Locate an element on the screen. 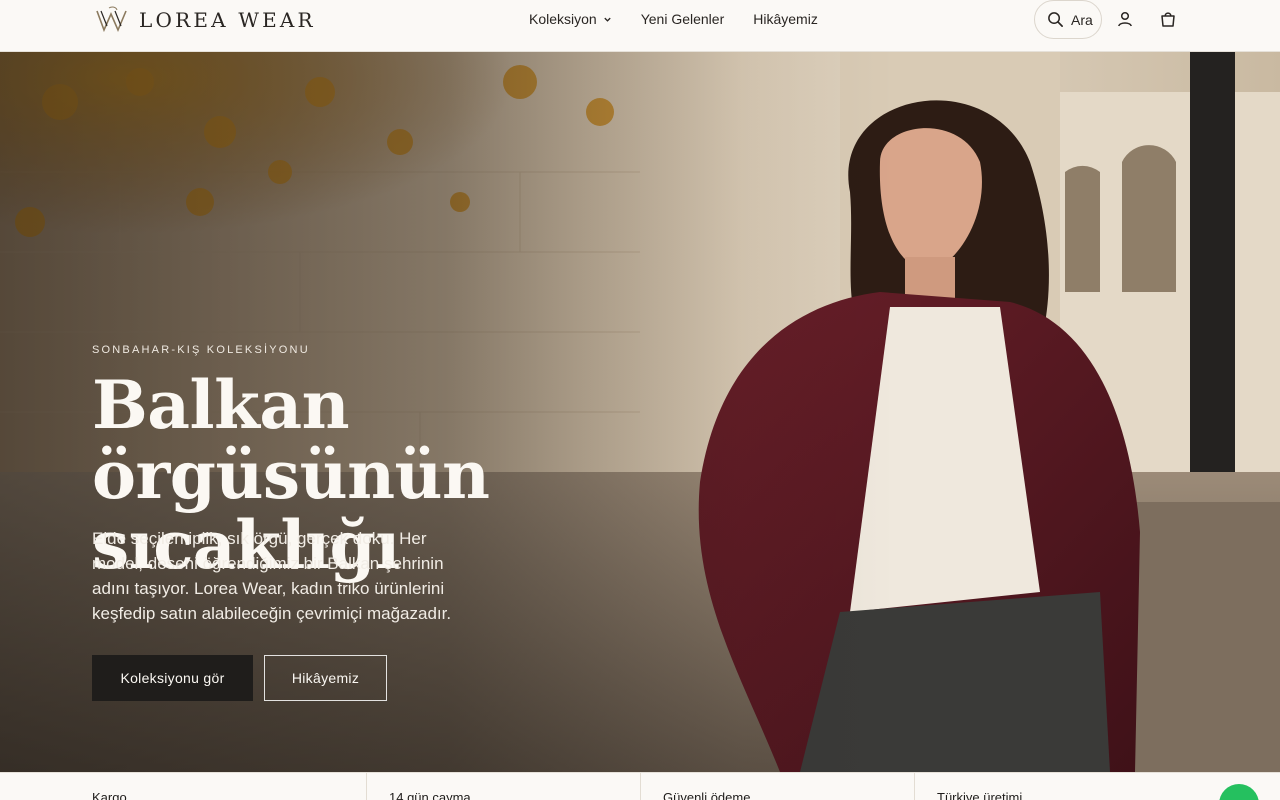  nav-item-label: Yeni Gelenler is located at coordinates (682, 19).